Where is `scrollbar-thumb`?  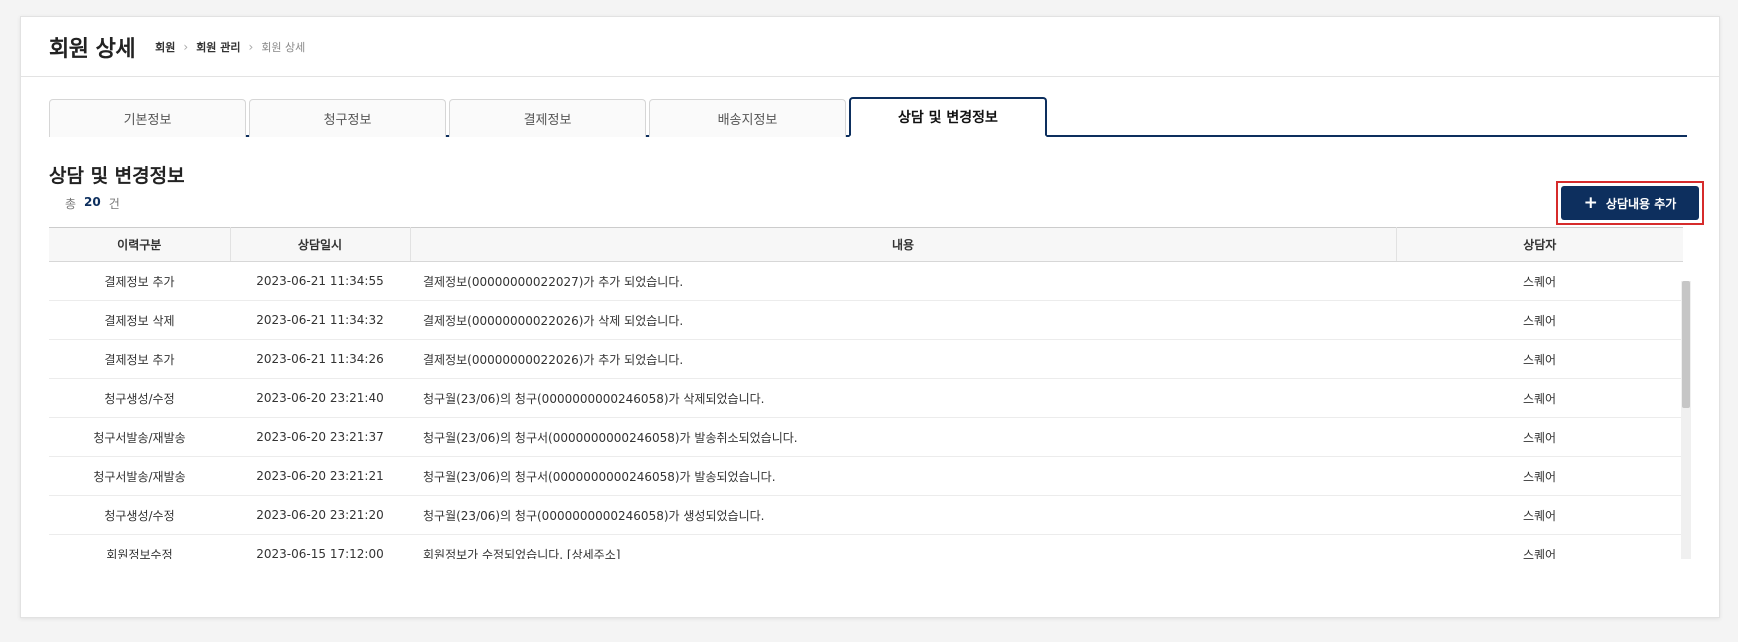 scrollbar-thumb is located at coordinates (1686, 344).